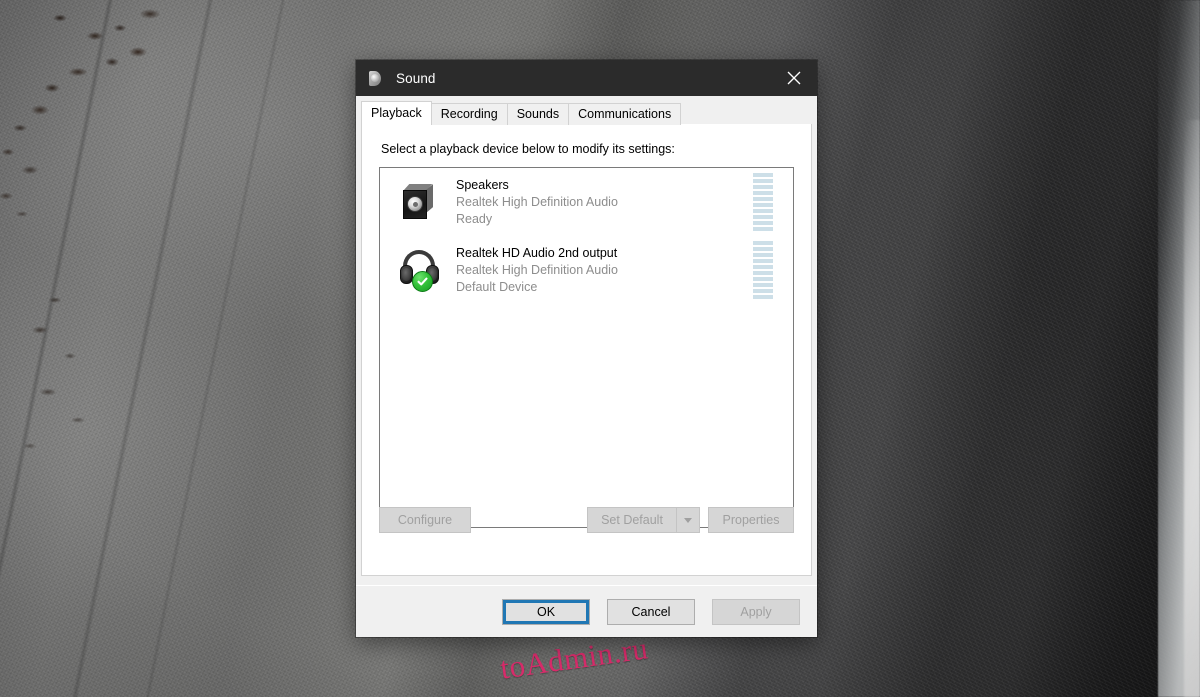 The image size is (1200, 697). Describe the element at coordinates (1192, 408) in the screenshot. I see `sea-foam-edge` at that location.